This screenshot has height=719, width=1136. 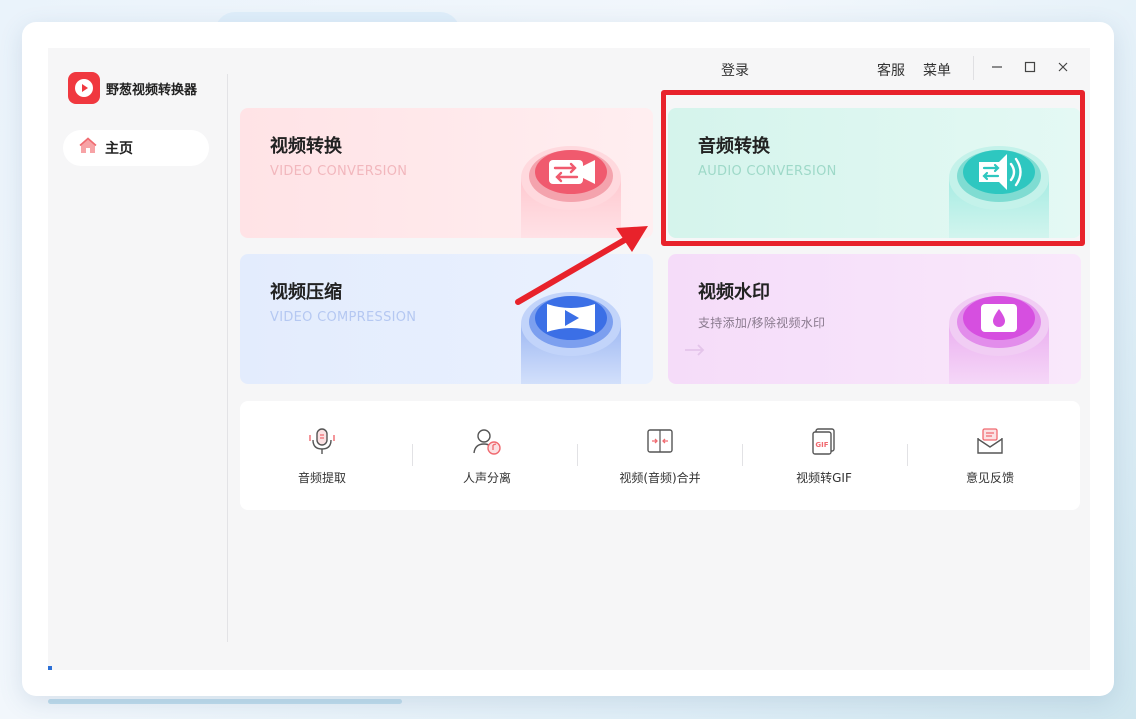 What do you see at coordinates (990, 455) in the screenshot?
I see `tool-feedback: 意见反馈` at bounding box center [990, 455].